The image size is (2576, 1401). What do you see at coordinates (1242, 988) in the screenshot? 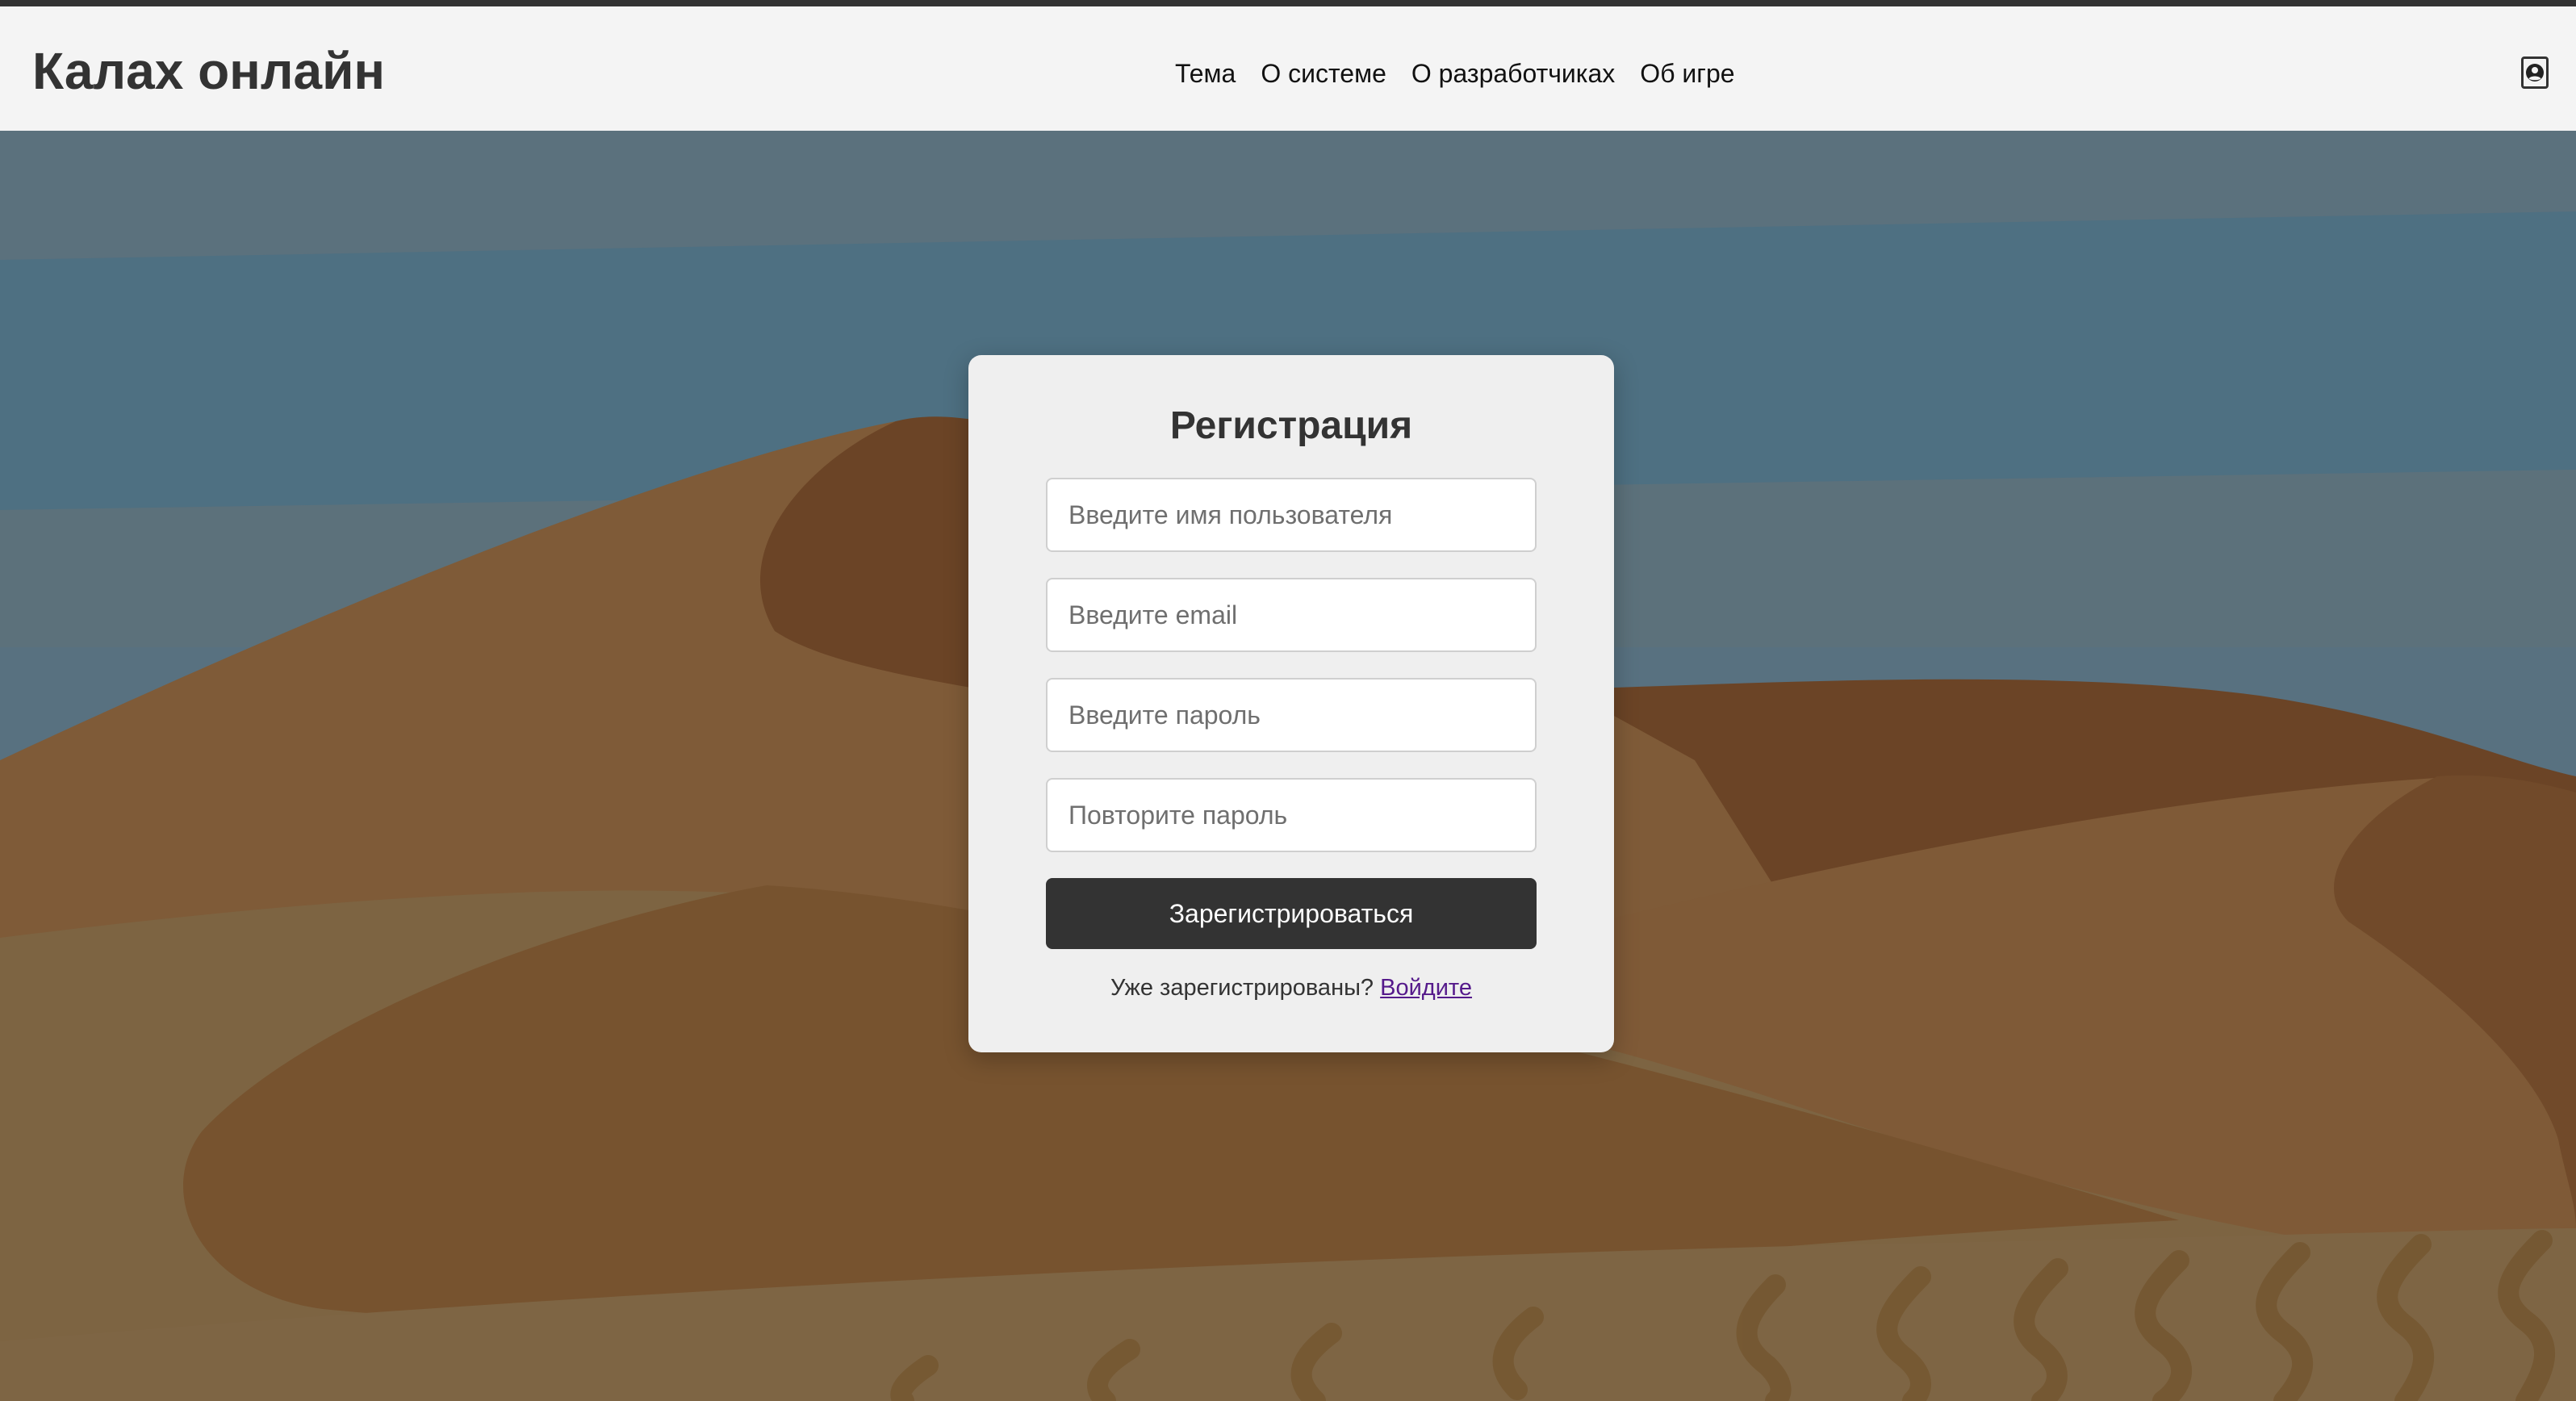
I see `login-prompt-text: Уже зарегистрированы?` at bounding box center [1242, 988].